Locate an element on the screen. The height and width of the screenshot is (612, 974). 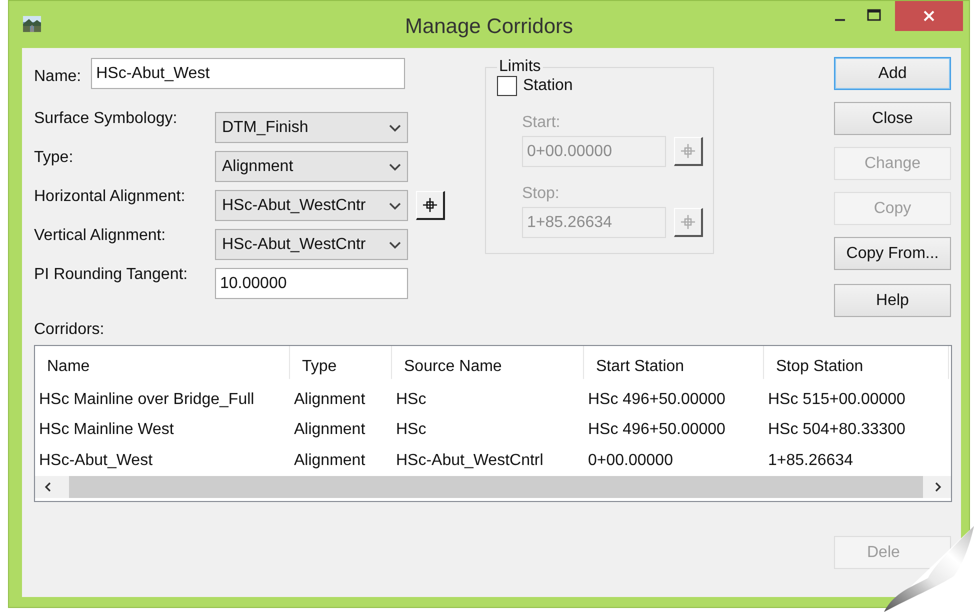
column-header: Stop Station is located at coordinates (856, 362).